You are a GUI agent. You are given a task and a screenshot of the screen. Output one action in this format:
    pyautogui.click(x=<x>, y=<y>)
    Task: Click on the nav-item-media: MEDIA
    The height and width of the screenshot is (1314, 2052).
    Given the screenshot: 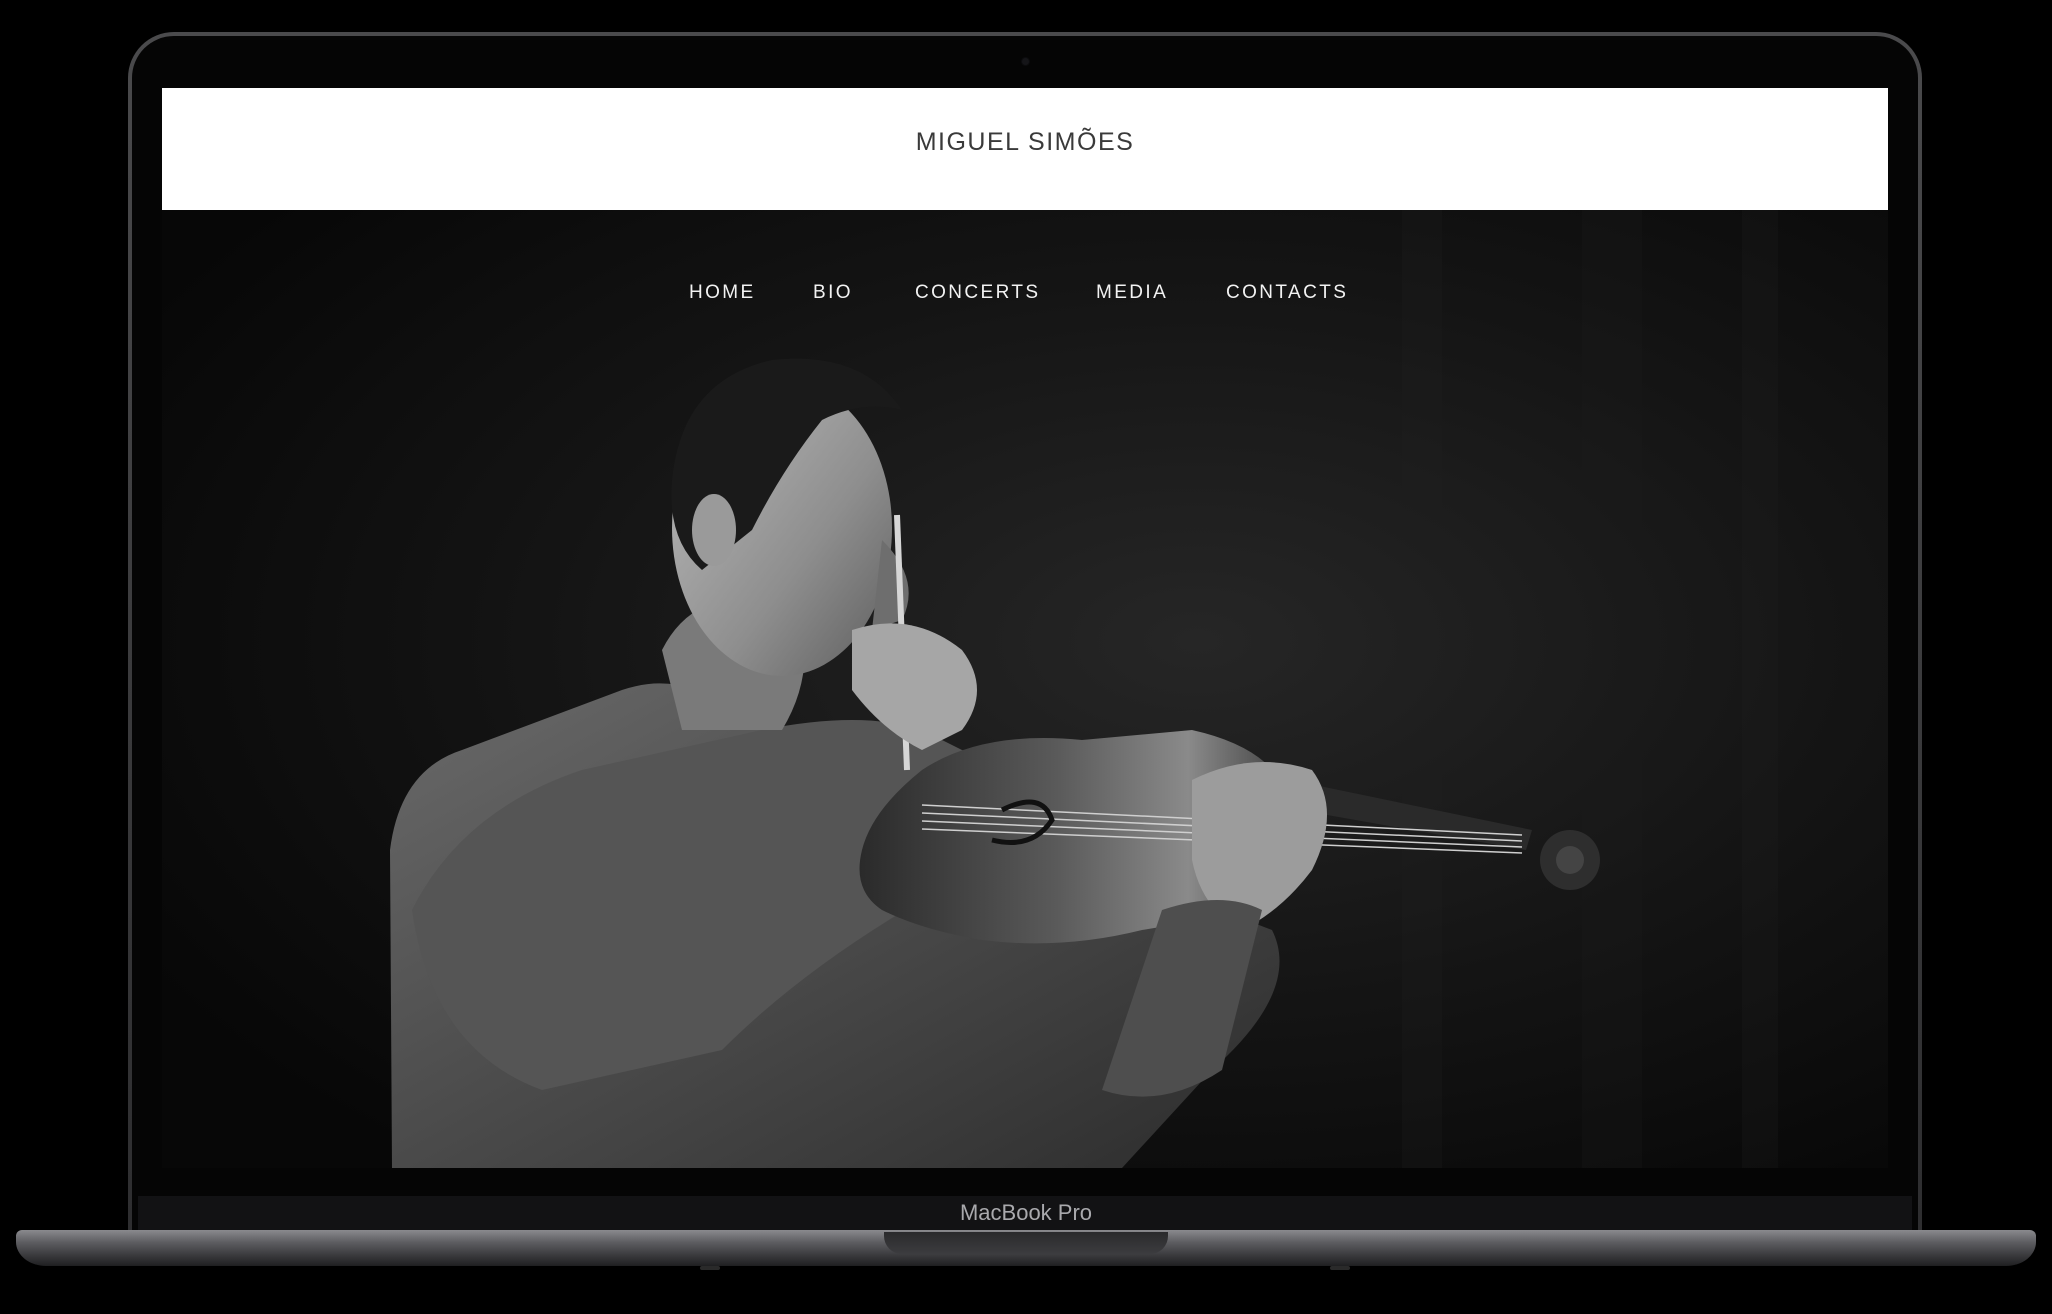 What is the action you would take?
    pyautogui.click(x=1132, y=293)
    